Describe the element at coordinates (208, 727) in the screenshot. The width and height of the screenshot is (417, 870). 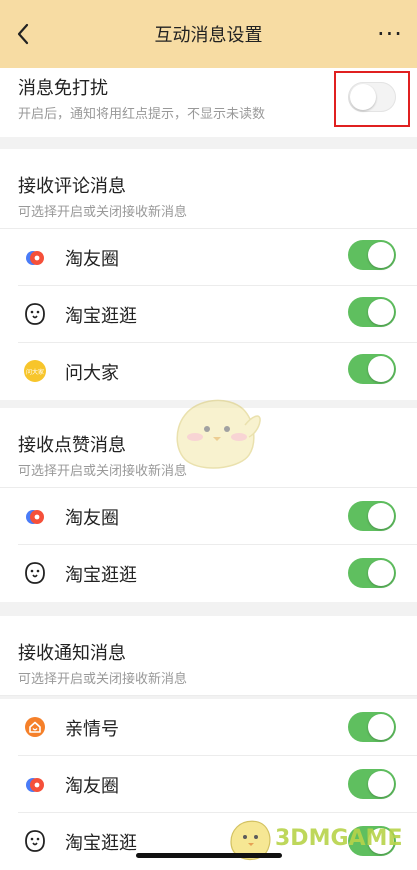
I see `list-item-qinqinghao: 亲情号` at that location.